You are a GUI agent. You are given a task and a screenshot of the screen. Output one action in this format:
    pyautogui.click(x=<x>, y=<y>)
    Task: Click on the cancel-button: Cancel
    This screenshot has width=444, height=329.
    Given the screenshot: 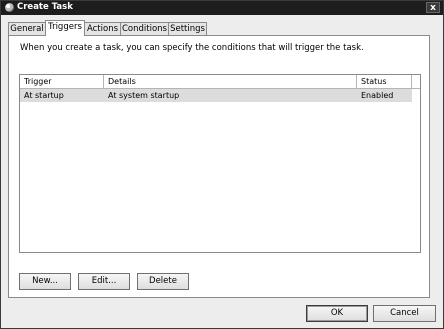 What is the action you would take?
    pyautogui.click(x=404, y=313)
    